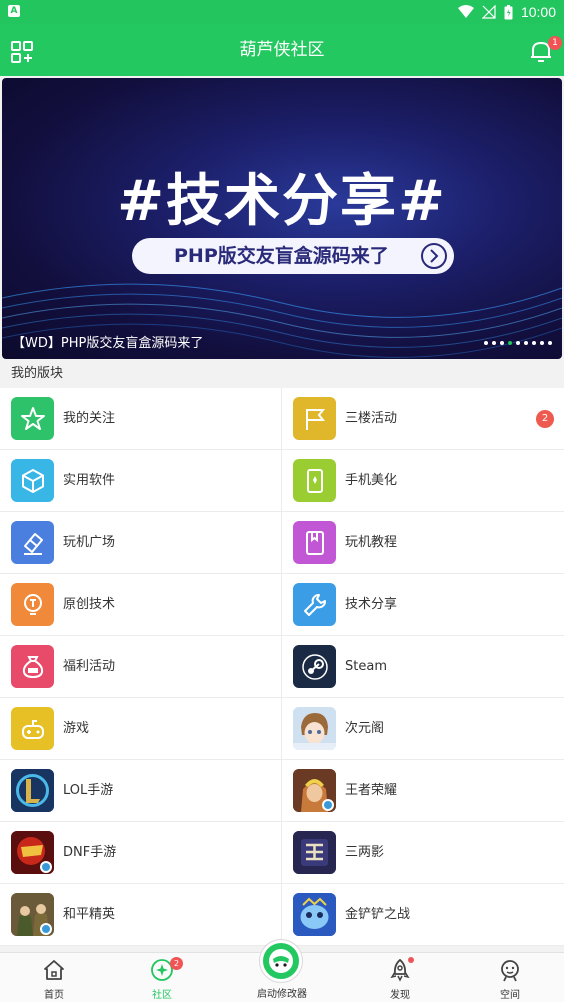 This screenshot has width=564, height=1002. Describe the element at coordinates (32, 604) in the screenshot. I see `bulb-icon` at that location.